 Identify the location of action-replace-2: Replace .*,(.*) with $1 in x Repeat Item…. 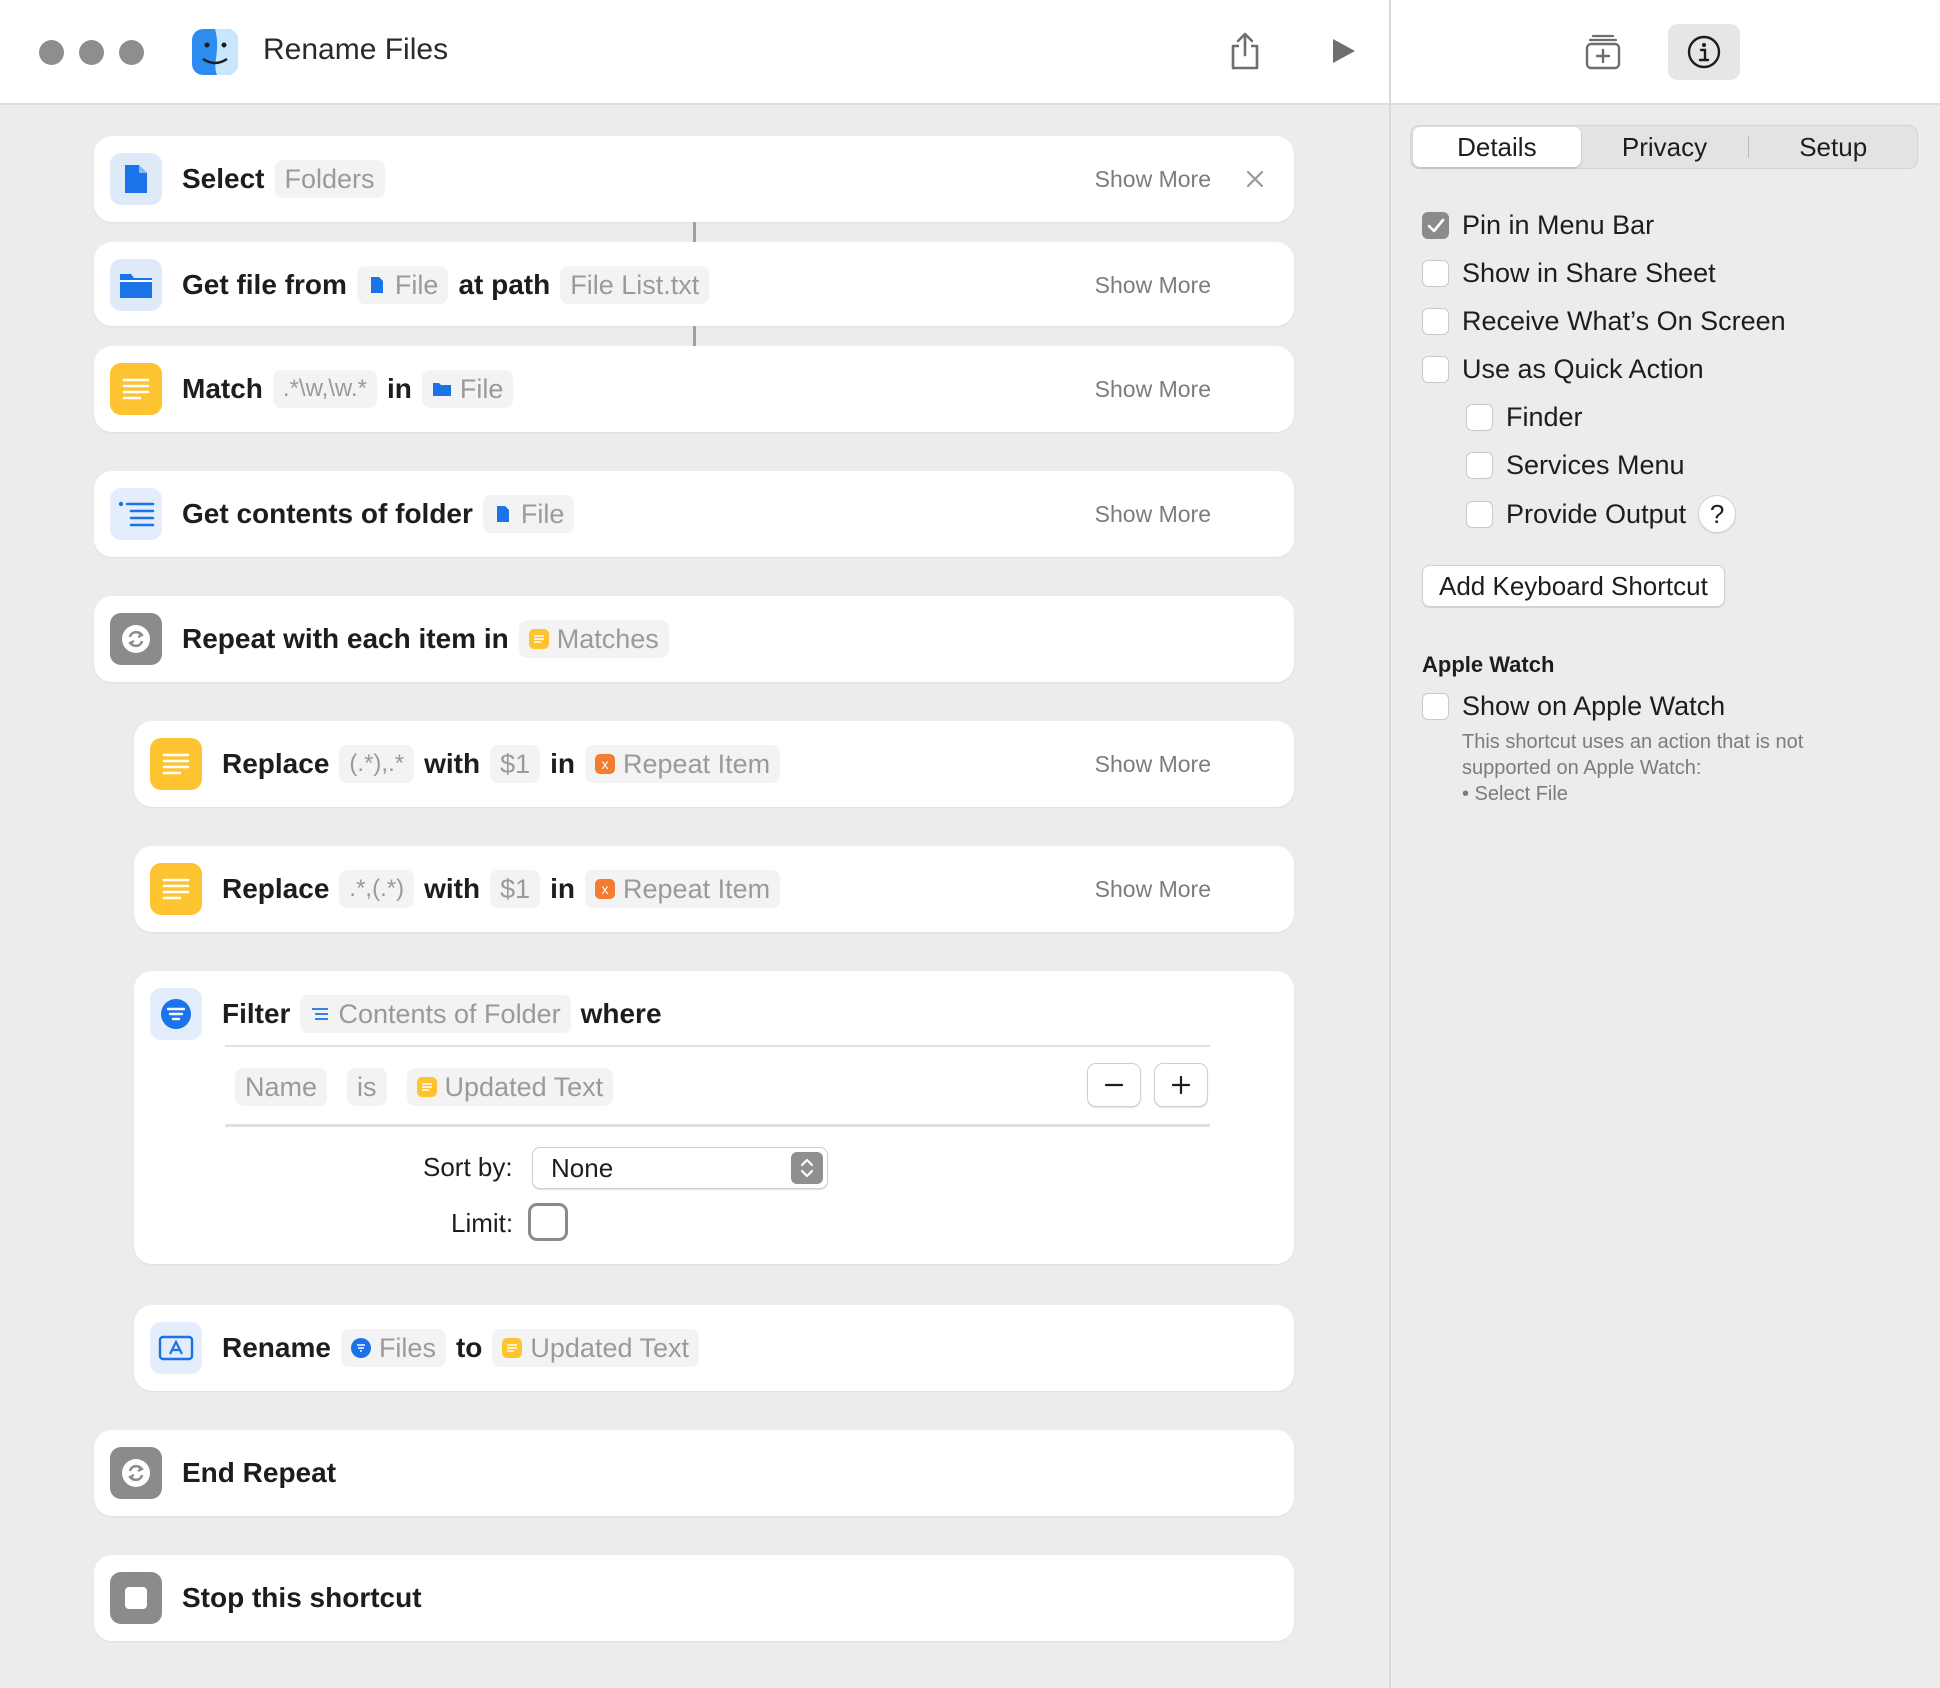
(714, 889).